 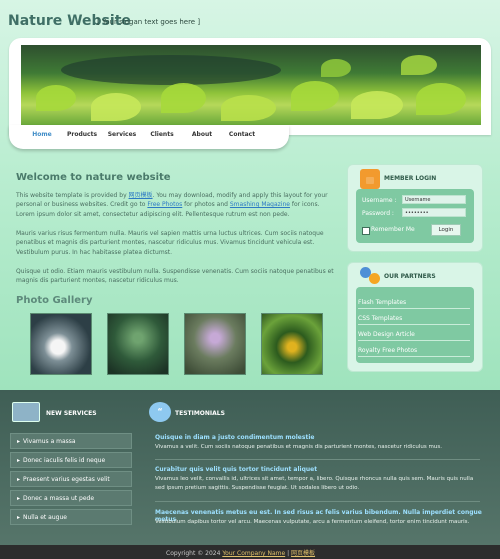 I want to click on people-icon, so click(x=371, y=276).